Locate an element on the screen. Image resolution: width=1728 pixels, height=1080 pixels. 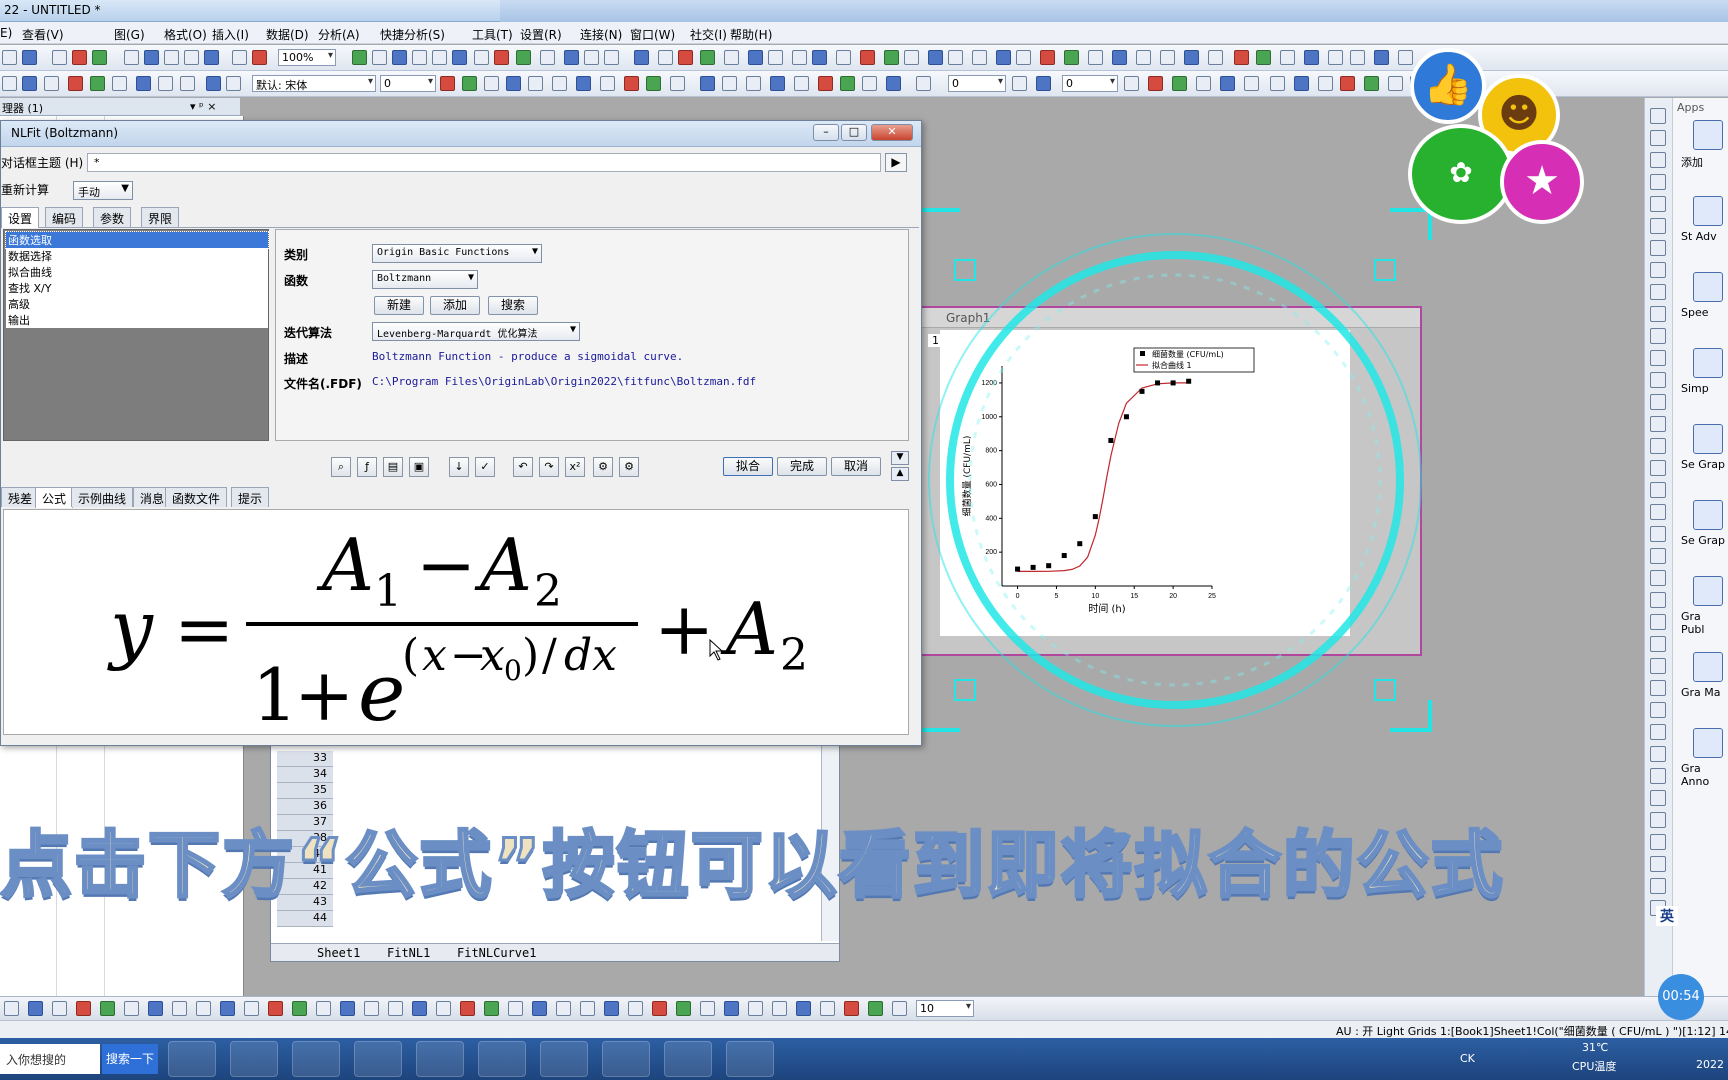
menu-item: 设置(R) is located at coordinates (541, 34).